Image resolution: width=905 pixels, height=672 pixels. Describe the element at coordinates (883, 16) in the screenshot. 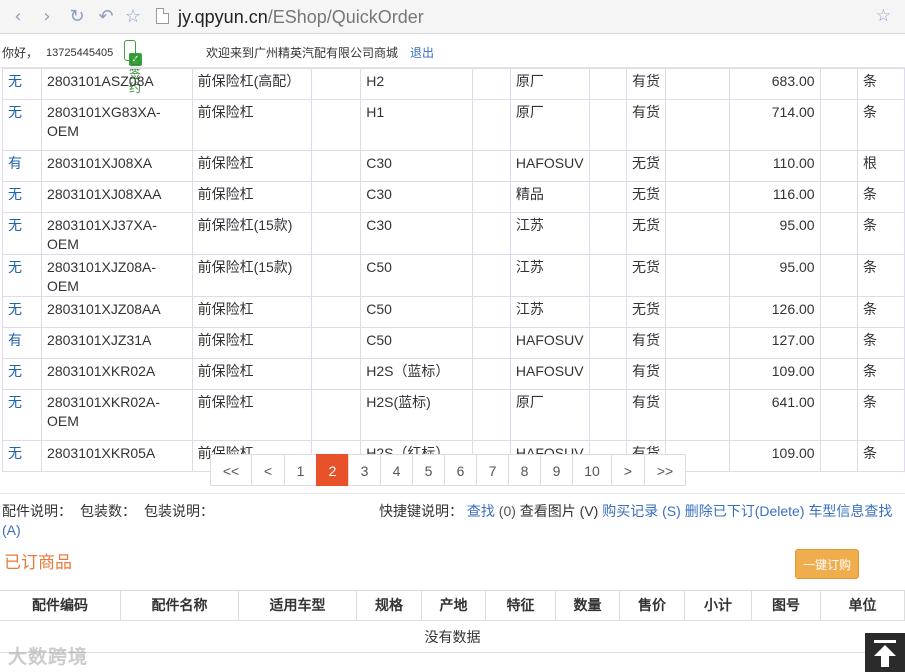

I see `favorite-star-icon: ☆` at that location.